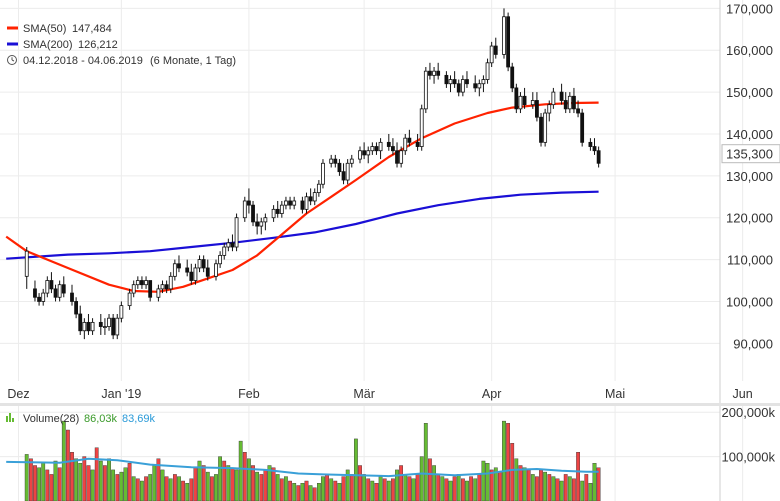  What do you see at coordinates (249, 394) in the screenshot?
I see `time-x-tick-label: Feb` at bounding box center [249, 394].